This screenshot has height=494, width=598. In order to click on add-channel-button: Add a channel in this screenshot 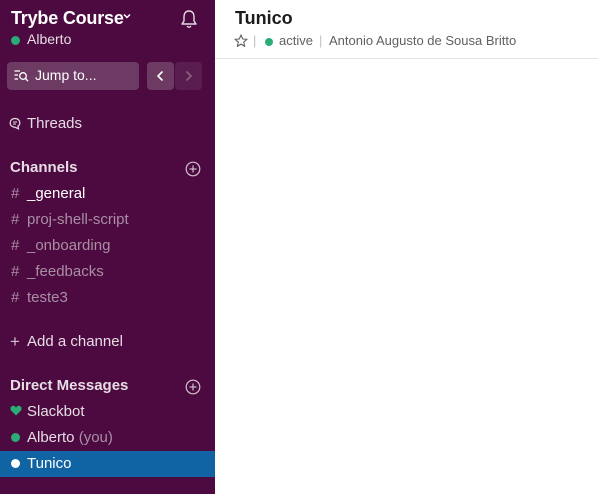, I will do `click(75, 341)`.